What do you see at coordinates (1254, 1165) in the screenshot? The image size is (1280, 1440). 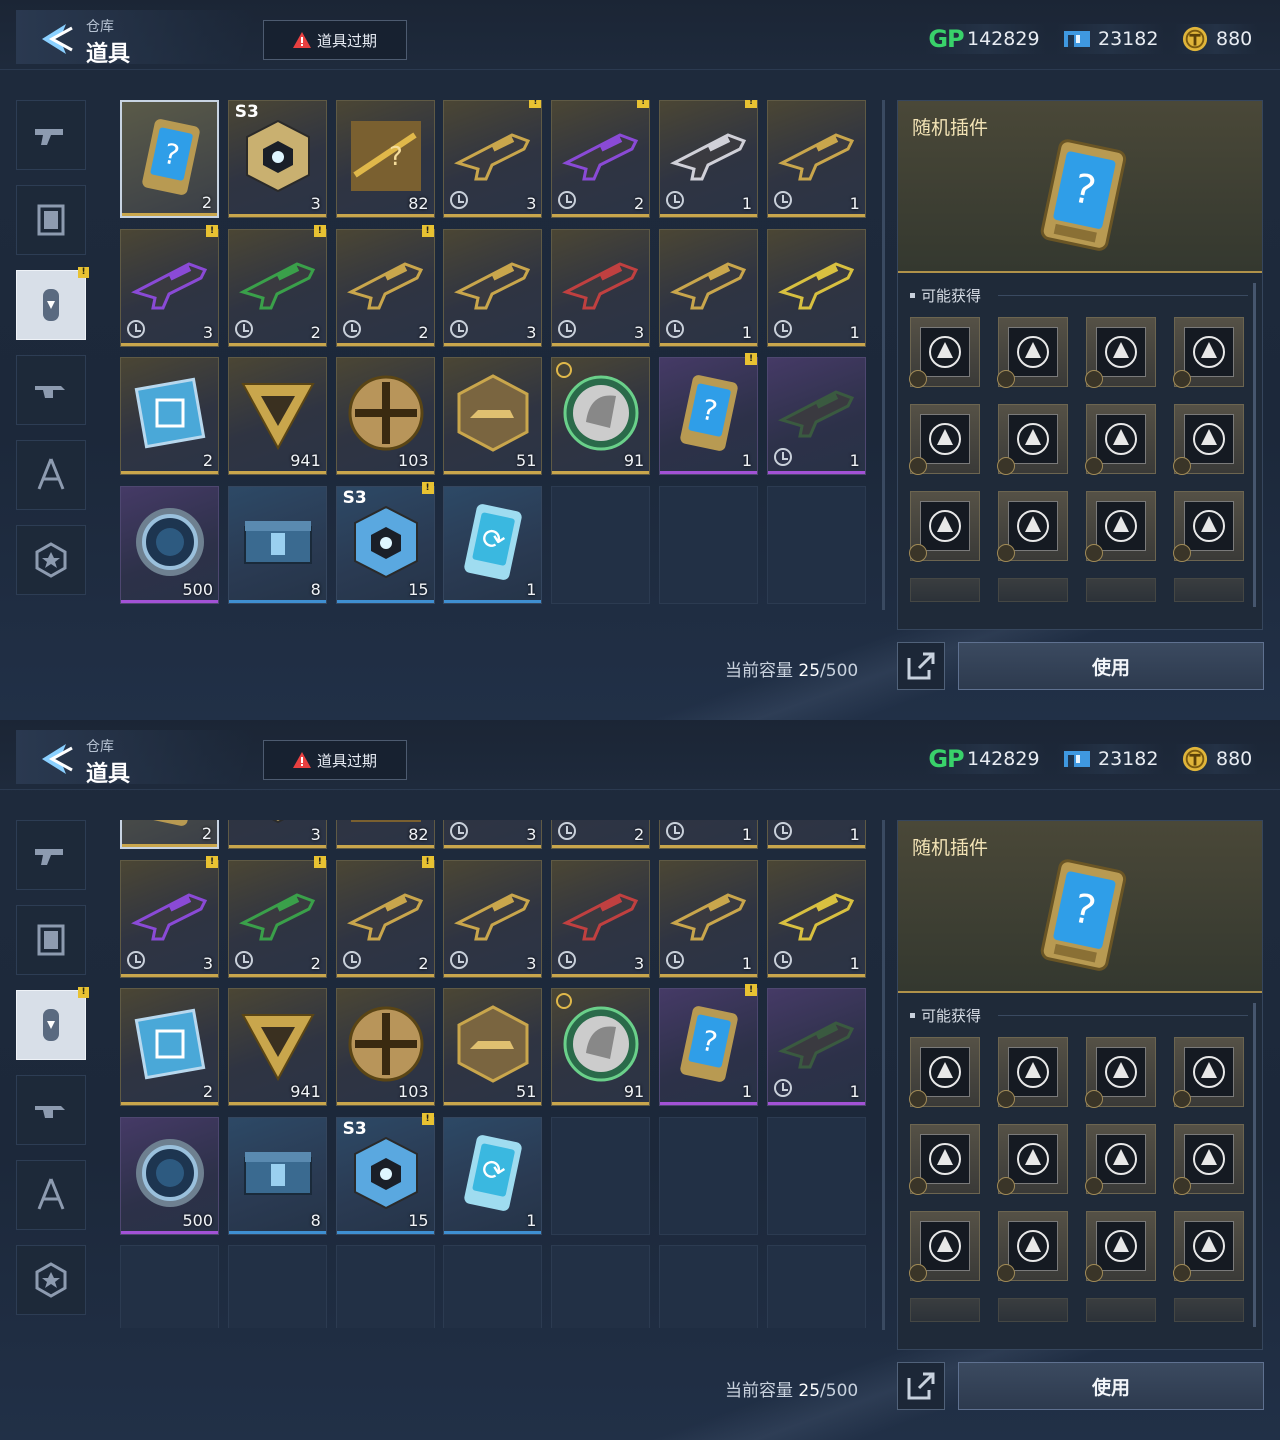 I see `rewards-scrollbar` at bounding box center [1254, 1165].